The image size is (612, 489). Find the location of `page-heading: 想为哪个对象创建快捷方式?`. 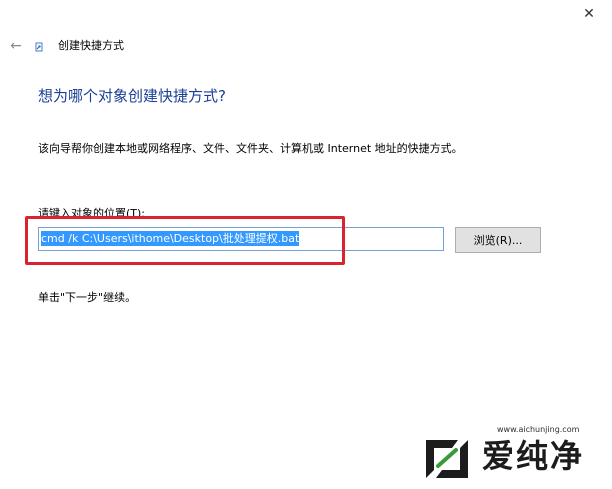

page-heading: 想为哪个对象创建快捷方式? is located at coordinates (132, 96).